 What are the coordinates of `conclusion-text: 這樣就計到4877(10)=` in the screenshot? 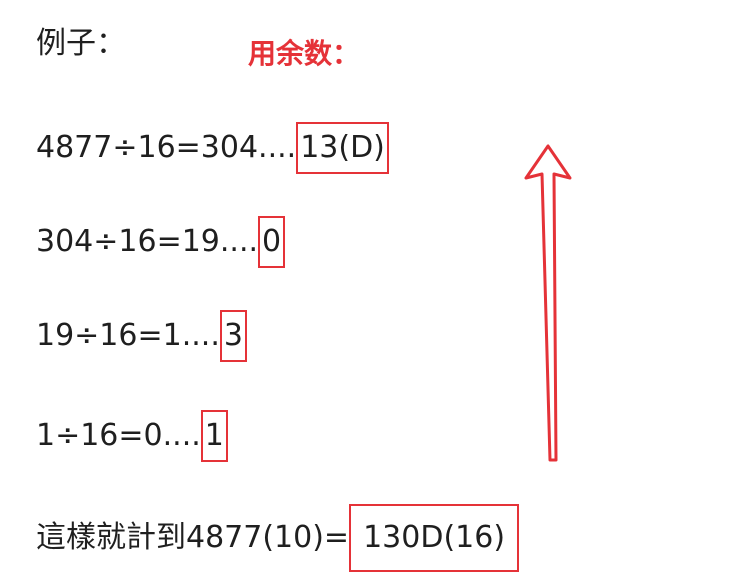 It's located at (193, 537).